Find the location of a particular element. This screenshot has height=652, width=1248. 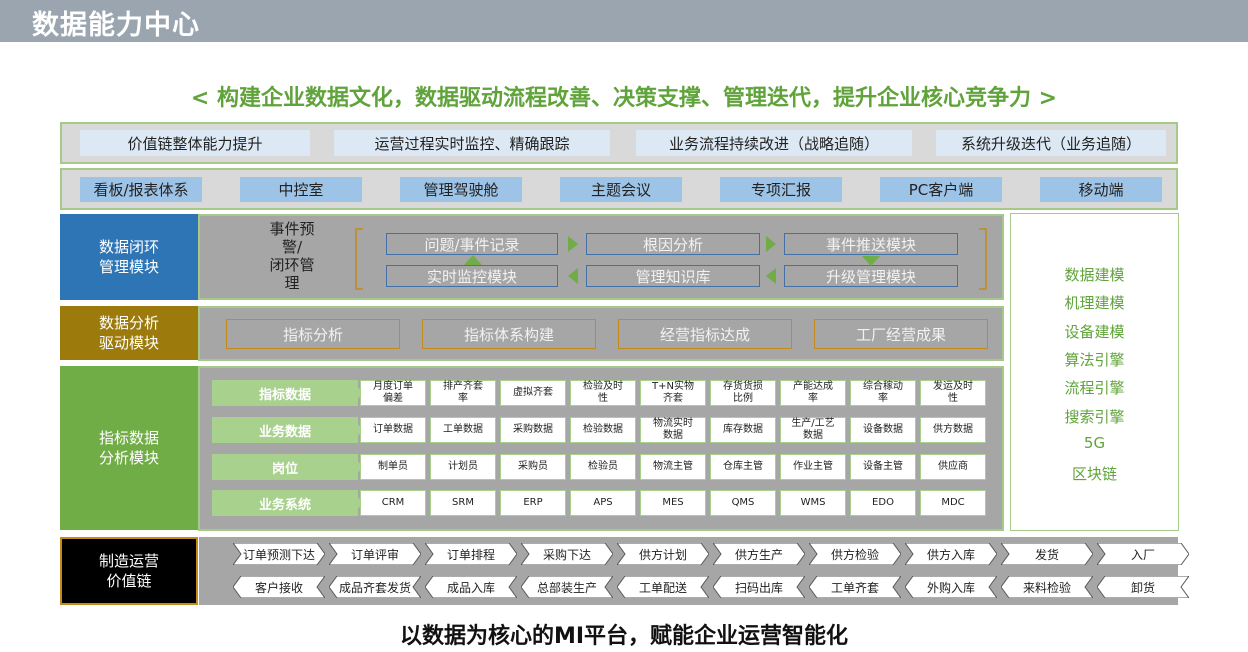

indicator-cell: 发运及时 性 is located at coordinates (953, 393).